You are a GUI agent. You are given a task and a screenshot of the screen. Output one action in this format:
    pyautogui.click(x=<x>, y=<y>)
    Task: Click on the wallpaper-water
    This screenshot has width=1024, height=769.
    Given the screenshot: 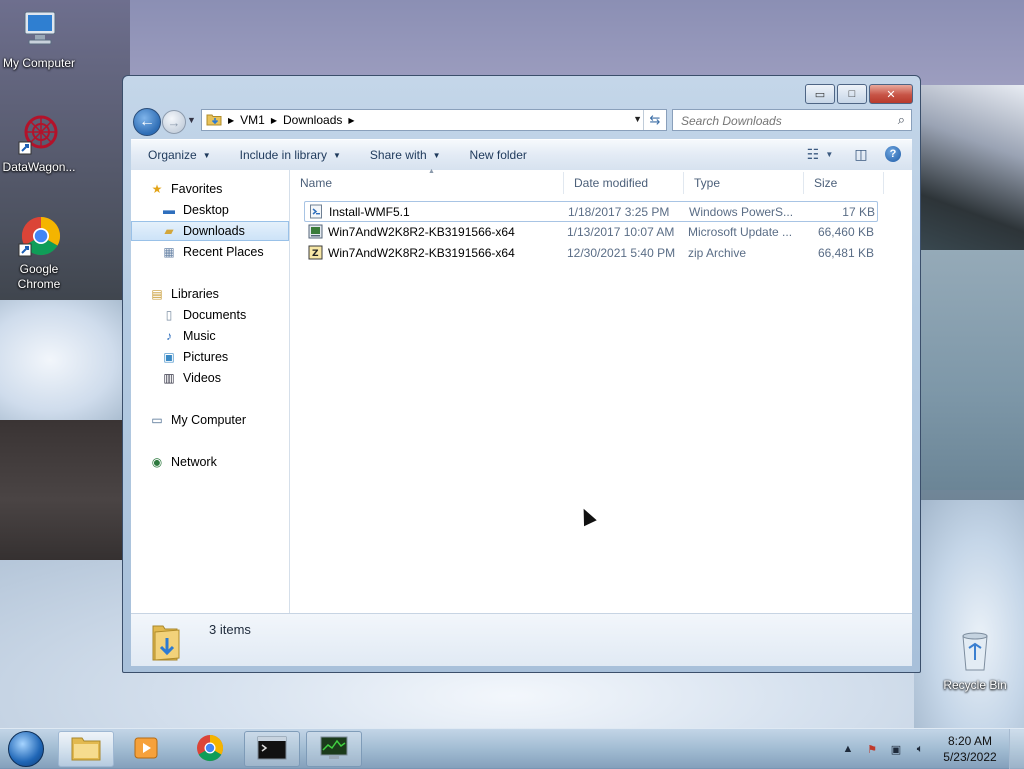 What is the action you would take?
    pyautogui.click(x=969, y=370)
    